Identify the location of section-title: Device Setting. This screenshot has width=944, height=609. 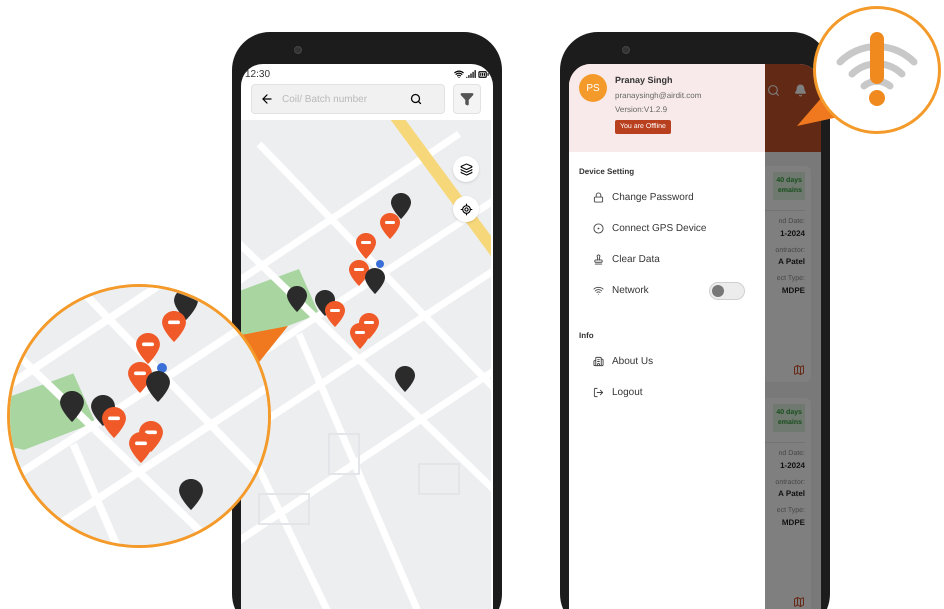
(607, 172).